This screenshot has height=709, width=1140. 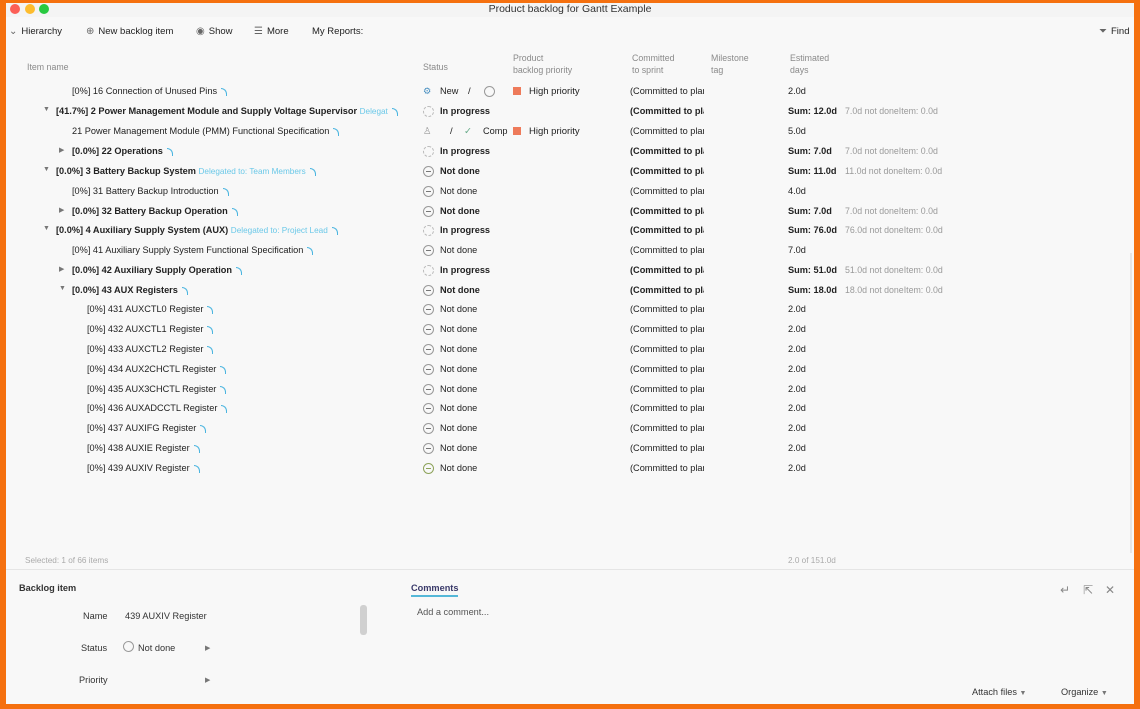 I want to click on details-title: Backlog item, so click(x=48, y=588).